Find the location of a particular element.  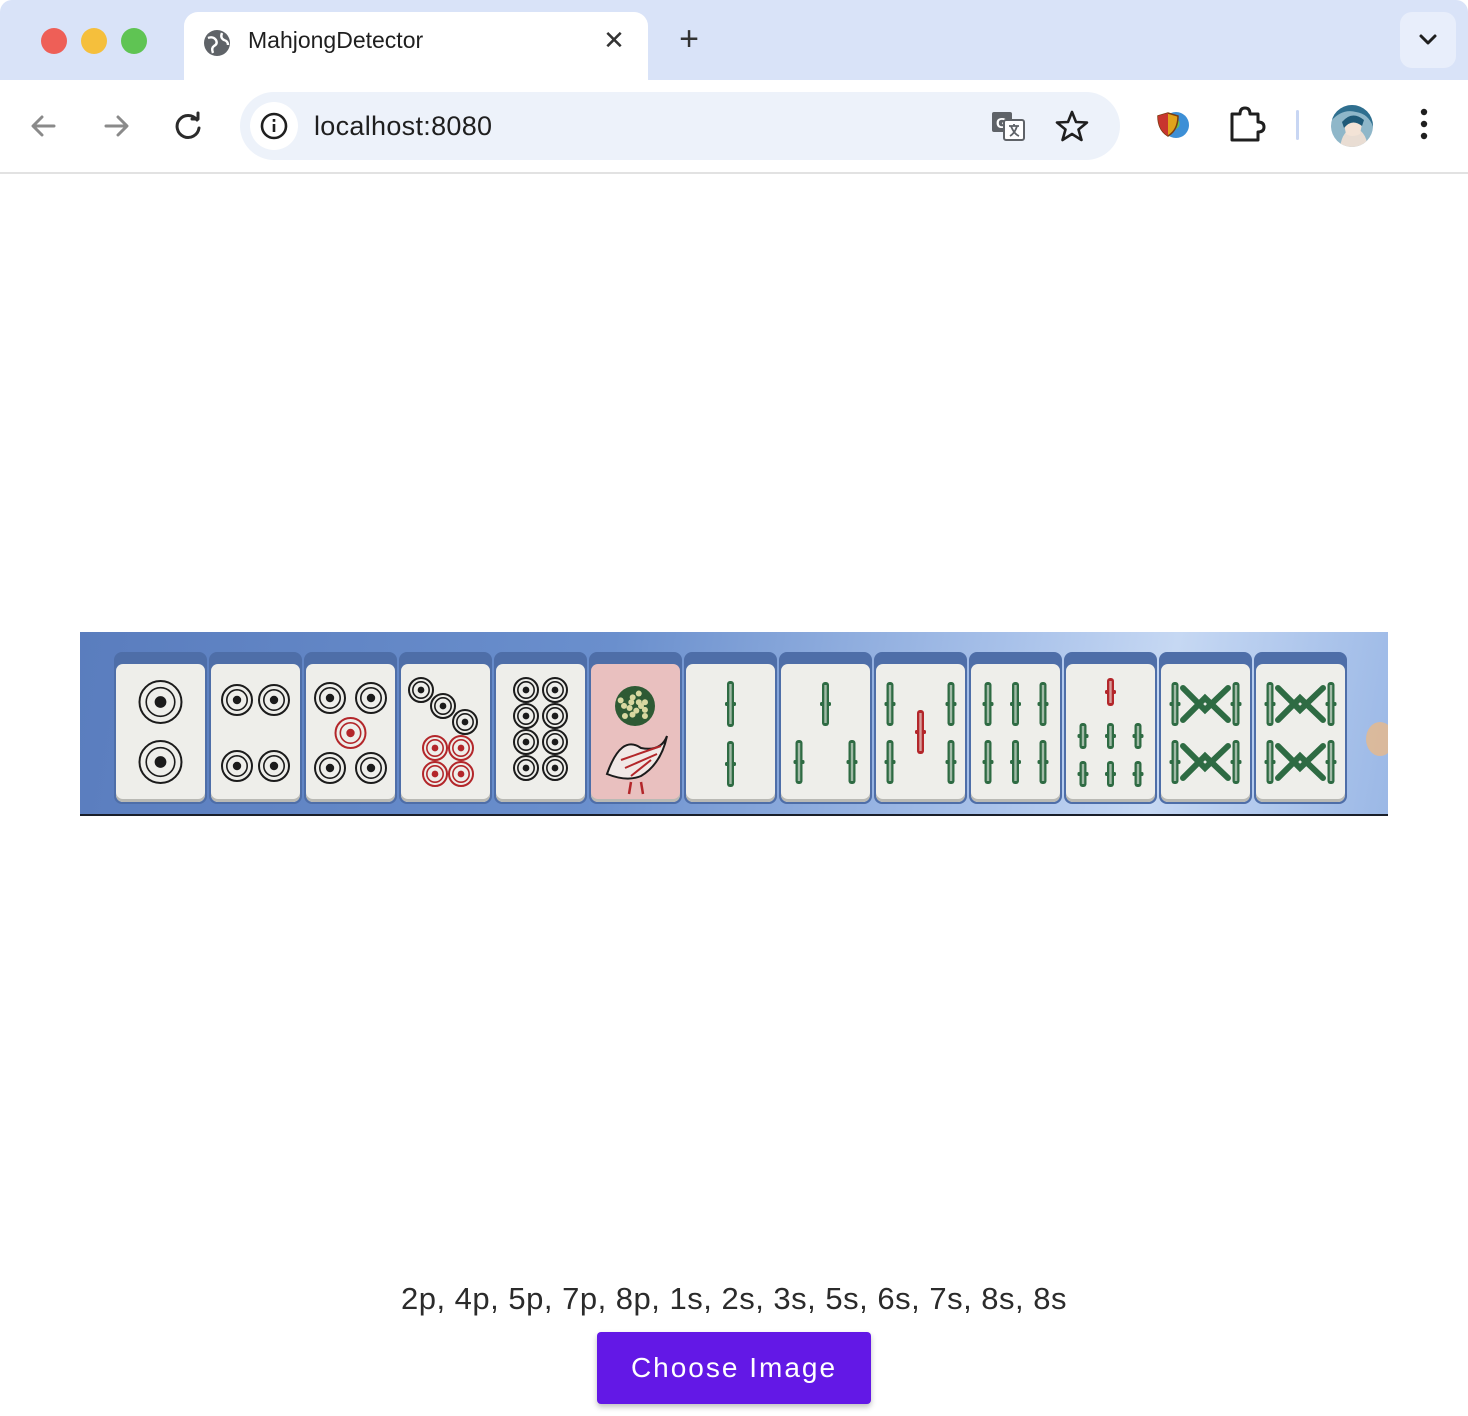

background-object is located at coordinates (1377, 739).